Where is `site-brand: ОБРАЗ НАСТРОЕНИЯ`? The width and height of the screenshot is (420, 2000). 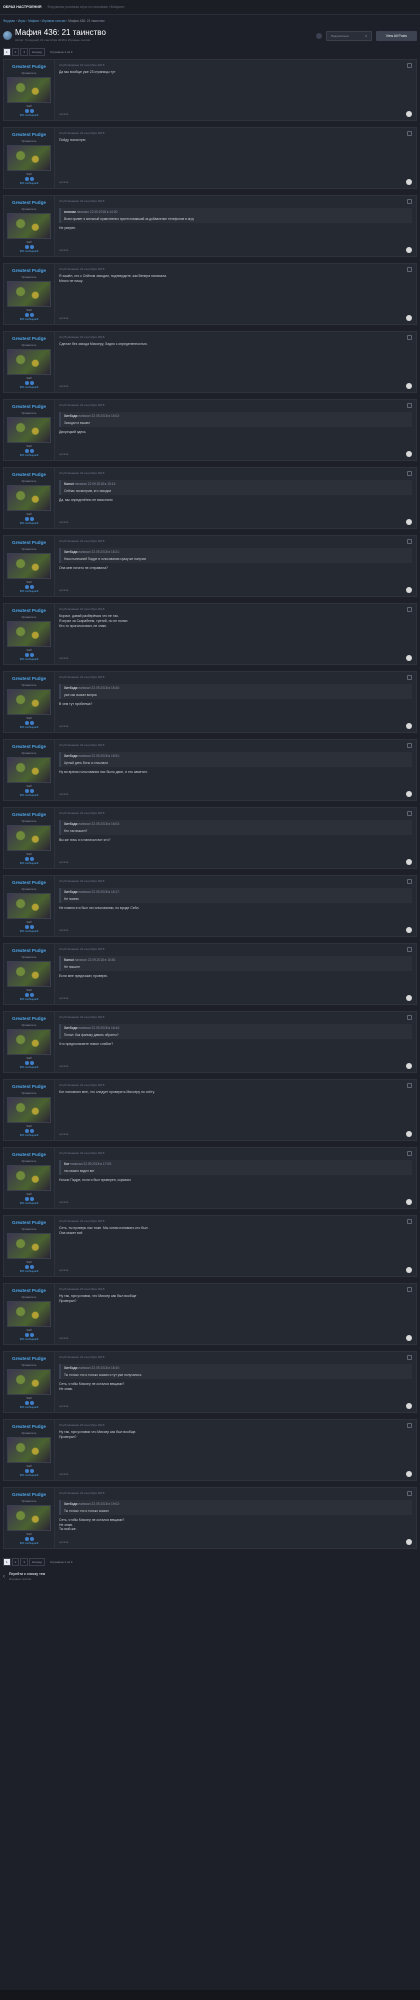
site-brand: ОБРАЗ НАСТРОЕНИЯ is located at coordinates (22, 7).